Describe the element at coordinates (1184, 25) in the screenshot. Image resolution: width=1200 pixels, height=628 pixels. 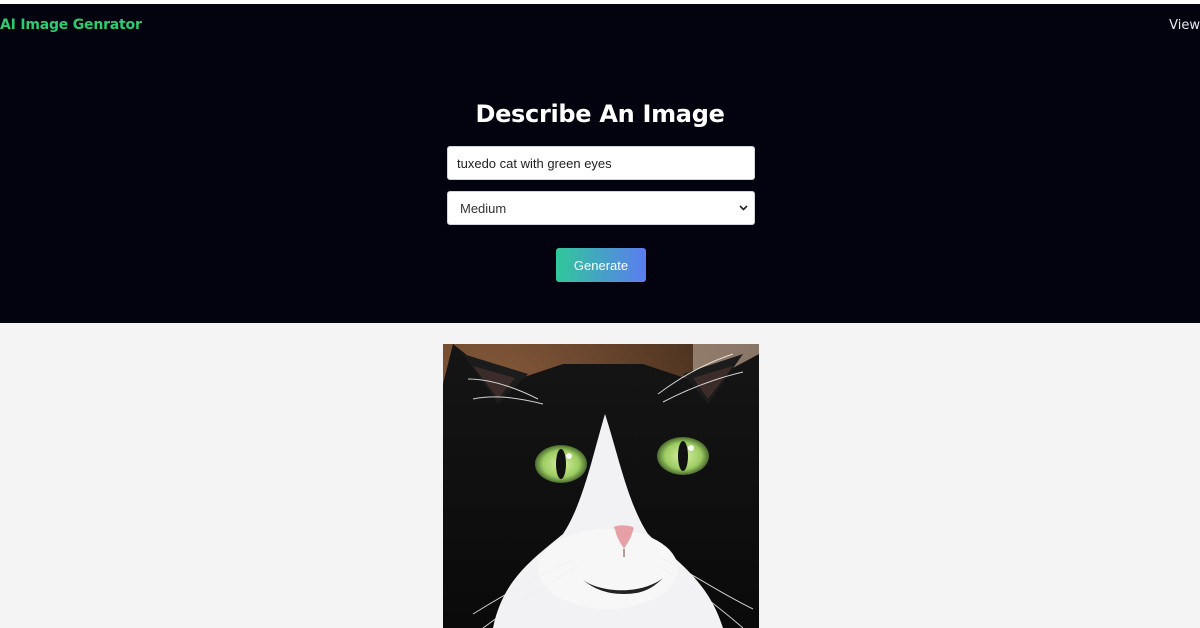
I see `nav-link-view: View` at that location.